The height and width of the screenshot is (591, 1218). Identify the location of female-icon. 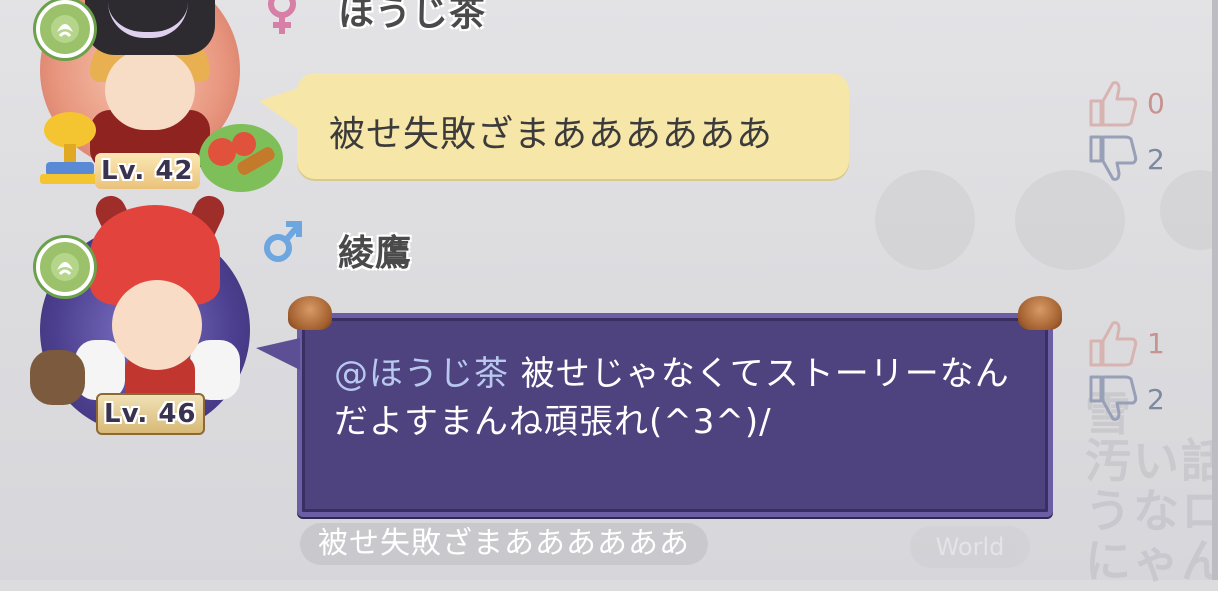
(282, 17).